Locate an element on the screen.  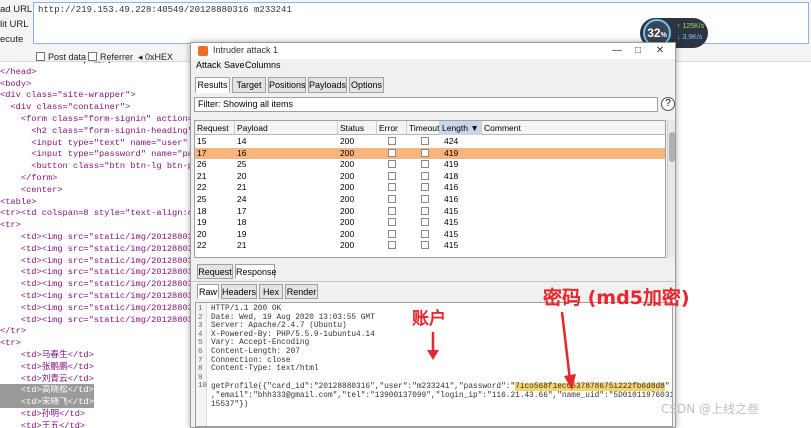
col-status: Status is located at coordinates (357, 128).